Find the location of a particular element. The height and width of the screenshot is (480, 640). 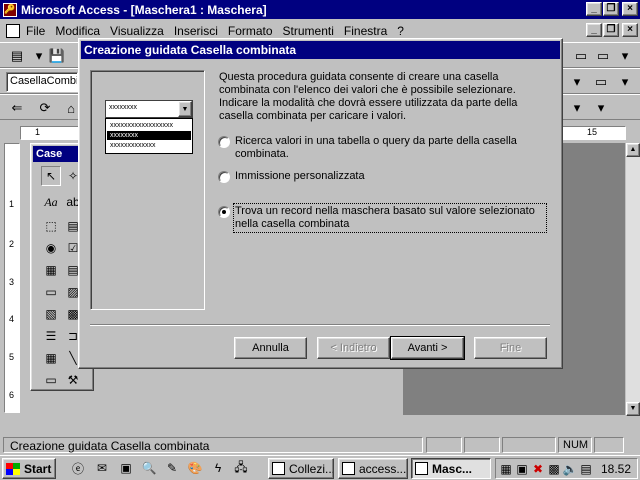

access-form-icon is located at coordinates (421, 468).